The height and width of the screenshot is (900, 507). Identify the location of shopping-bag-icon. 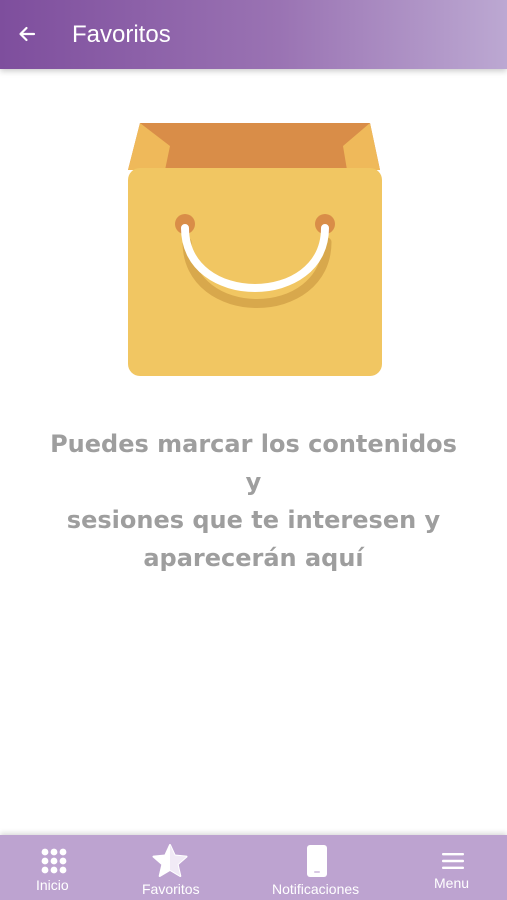
(255, 249).